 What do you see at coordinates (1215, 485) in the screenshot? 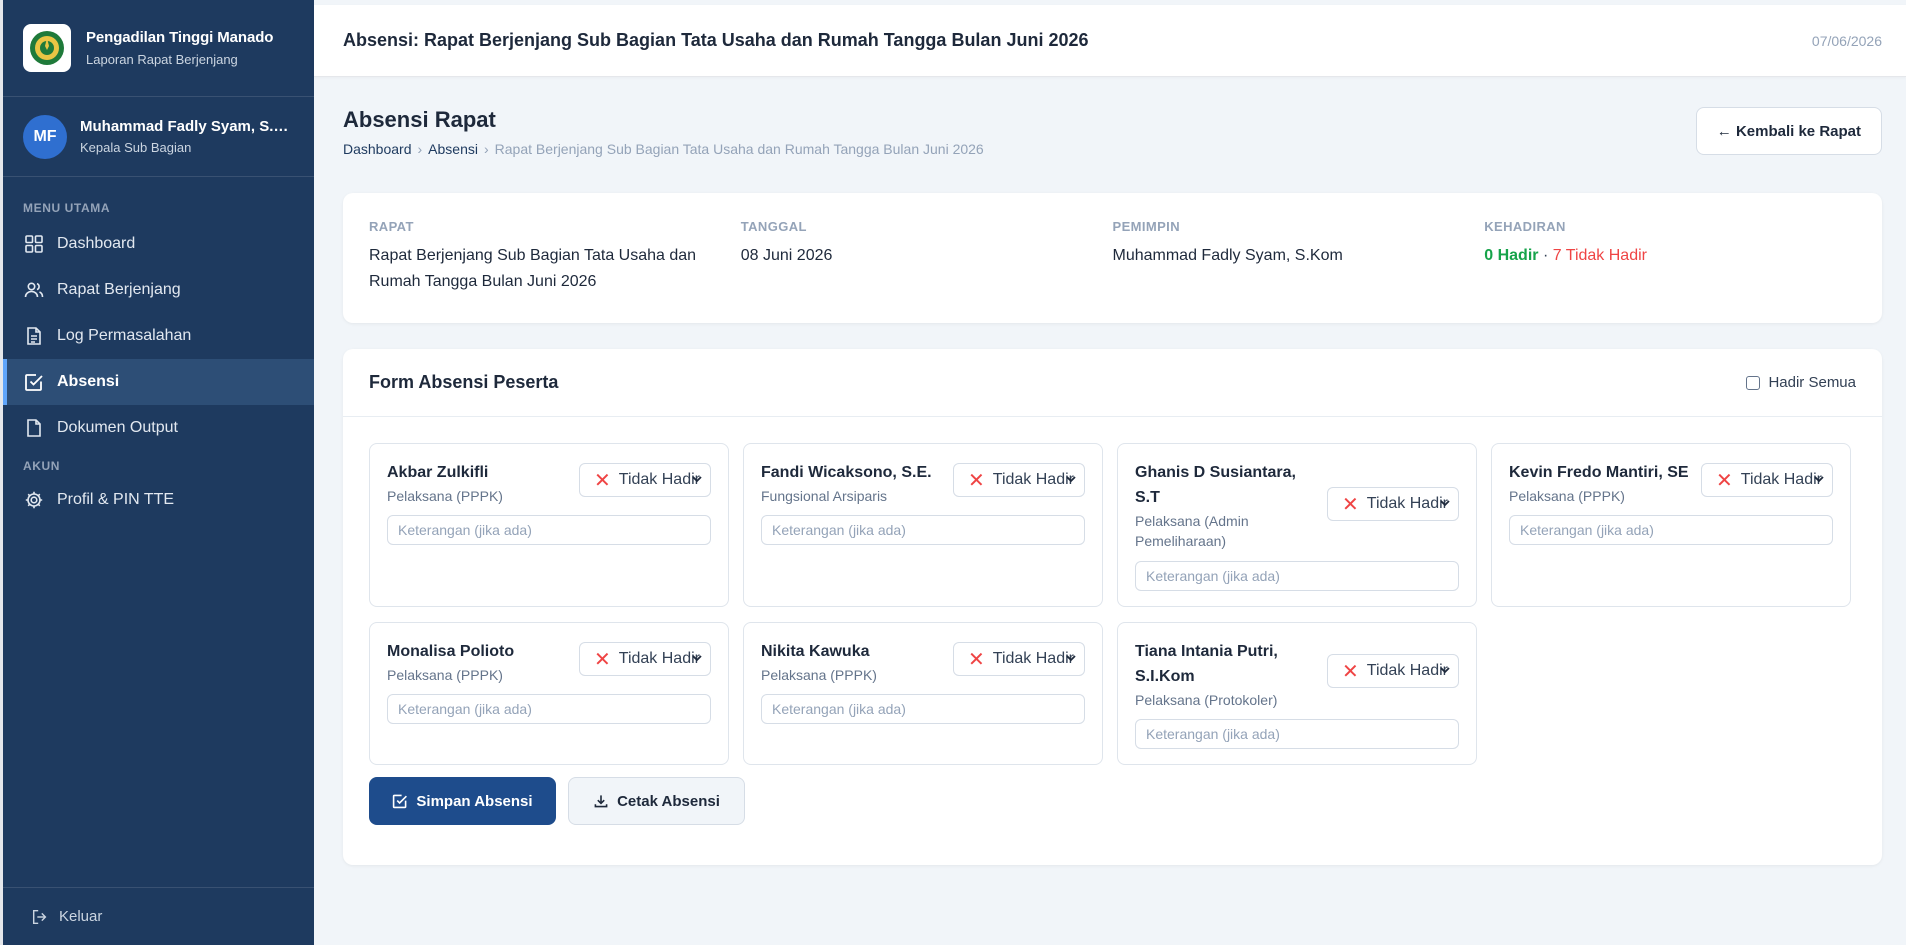
I see `participant-name: Ghanis D Susiantara, S.T` at bounding box center [1215, 485].